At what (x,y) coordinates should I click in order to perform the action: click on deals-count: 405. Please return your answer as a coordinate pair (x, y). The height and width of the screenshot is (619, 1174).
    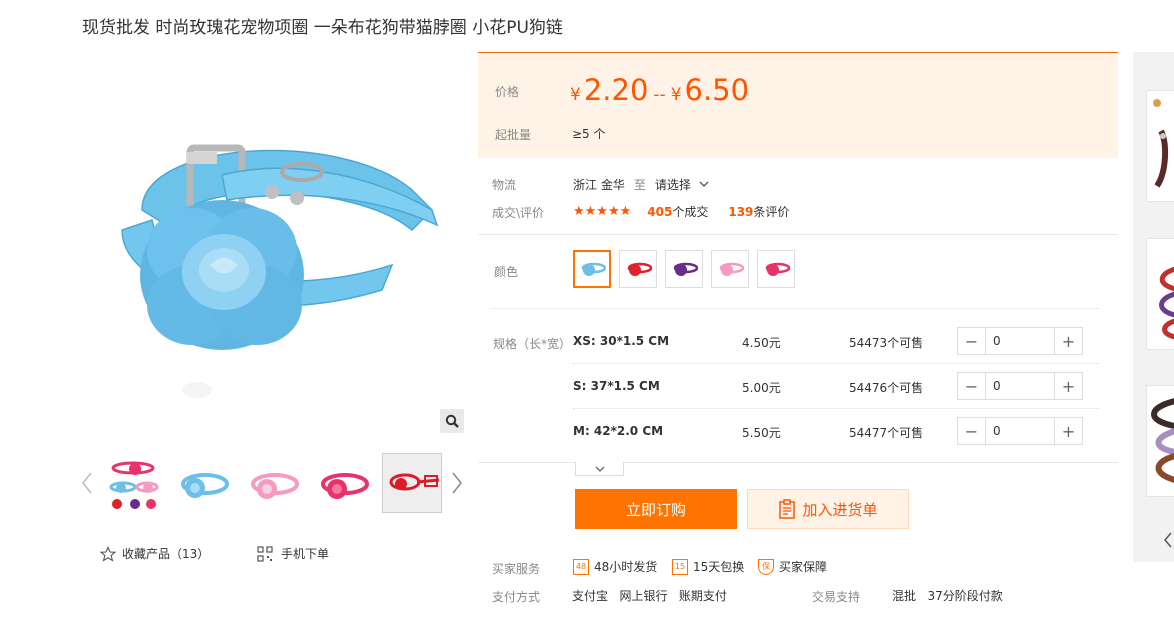
    Looking at the image, I should click on (660, 212).